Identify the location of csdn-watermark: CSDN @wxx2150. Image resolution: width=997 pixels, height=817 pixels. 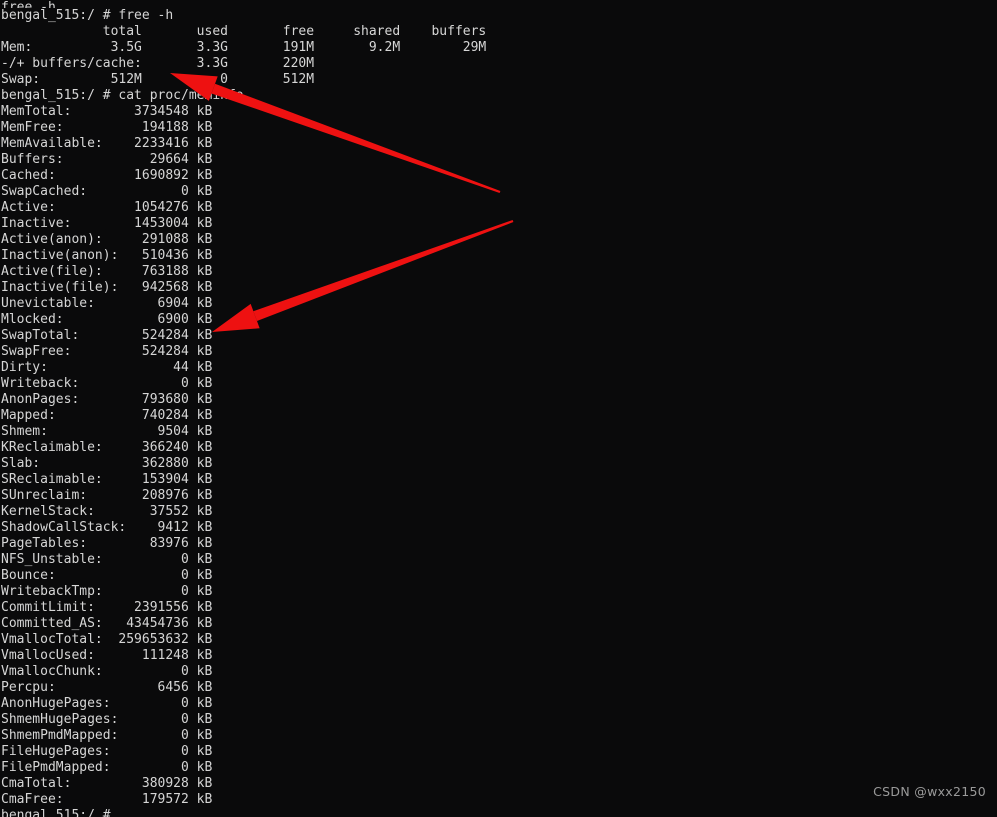
(929, 791).